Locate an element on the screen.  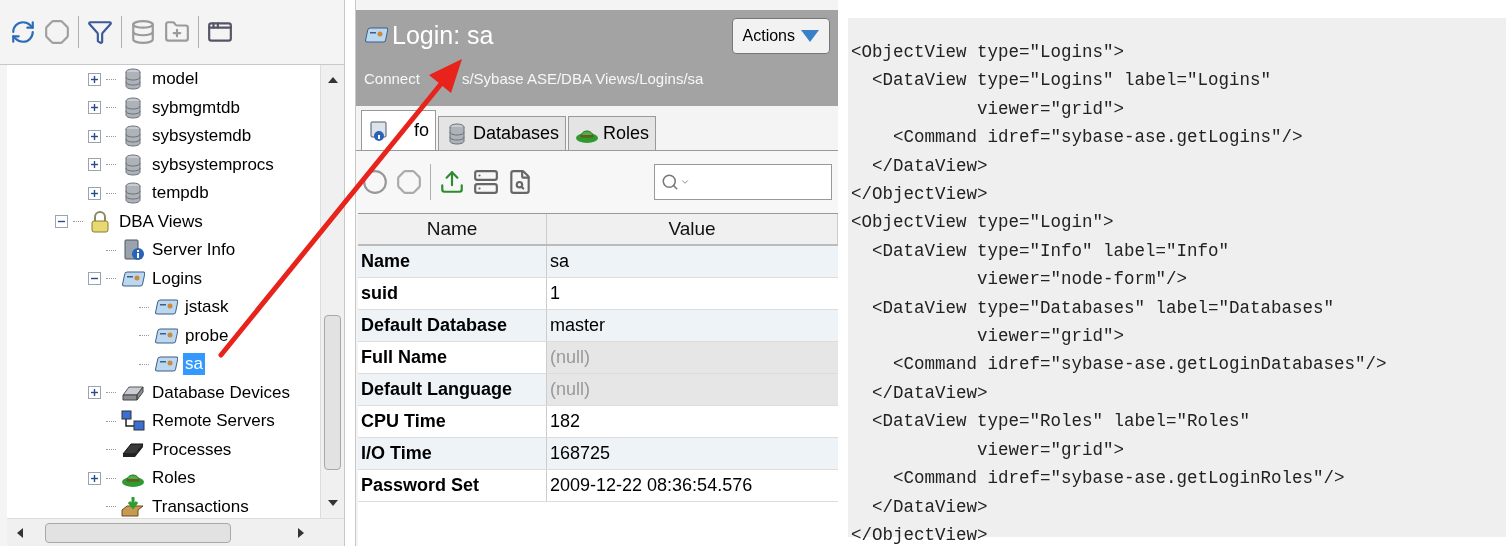
code-line: viewer="node-form"/> is located at coordinates (1082, 280).